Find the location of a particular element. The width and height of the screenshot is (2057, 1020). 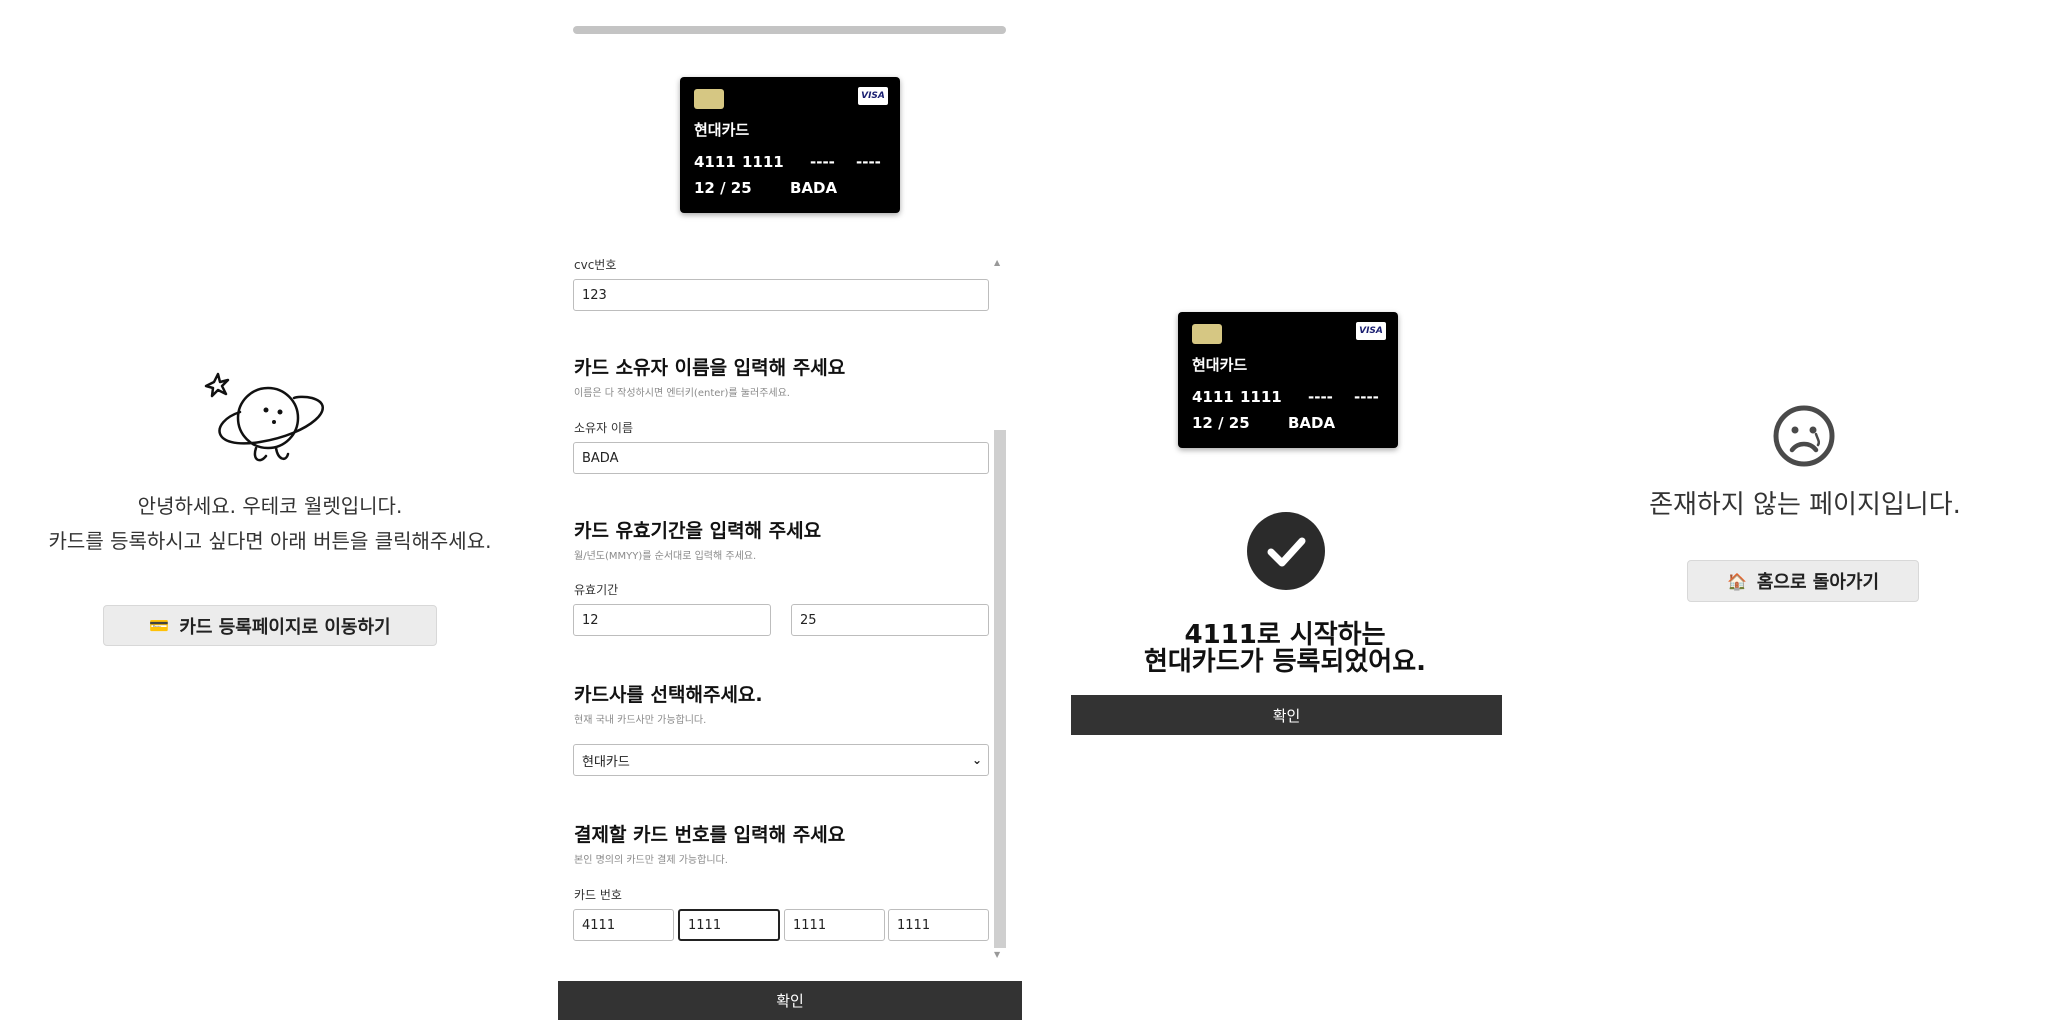

owner-label: 소유자 이름 is located at coordinates (604, 428).